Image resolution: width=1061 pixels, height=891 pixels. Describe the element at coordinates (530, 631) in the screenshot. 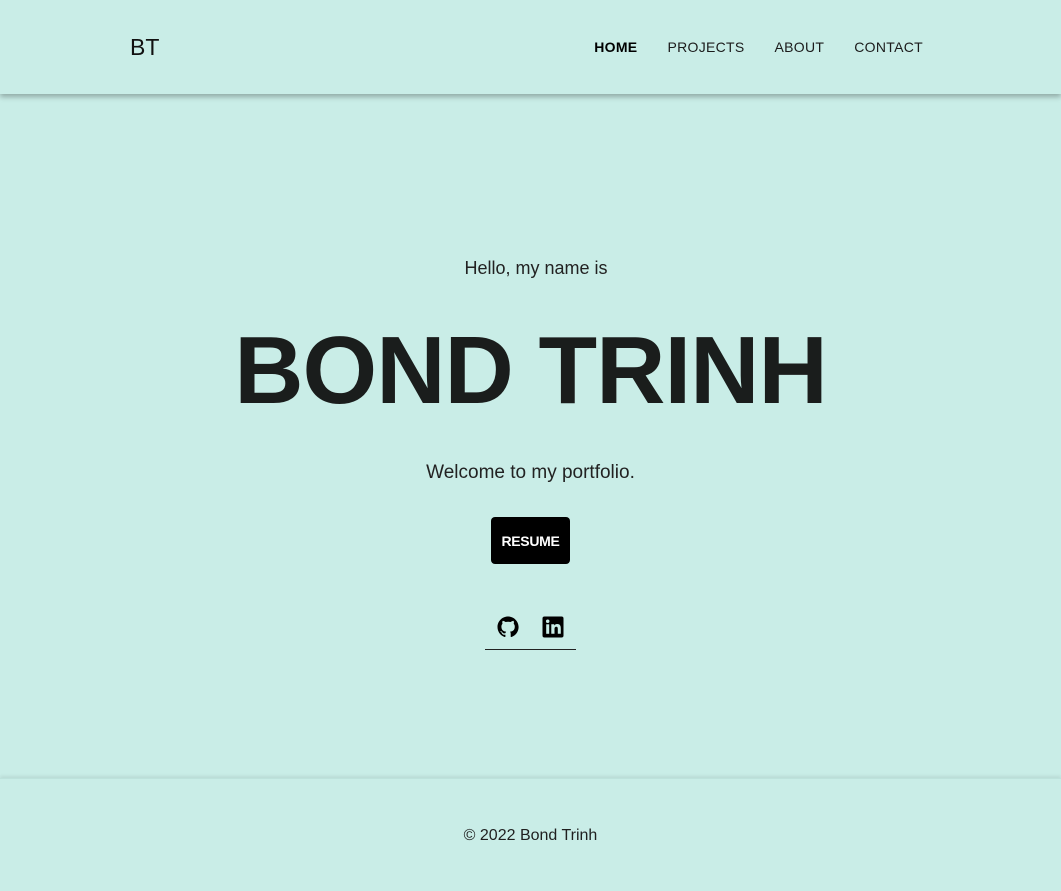

I see `social-links` at that location.